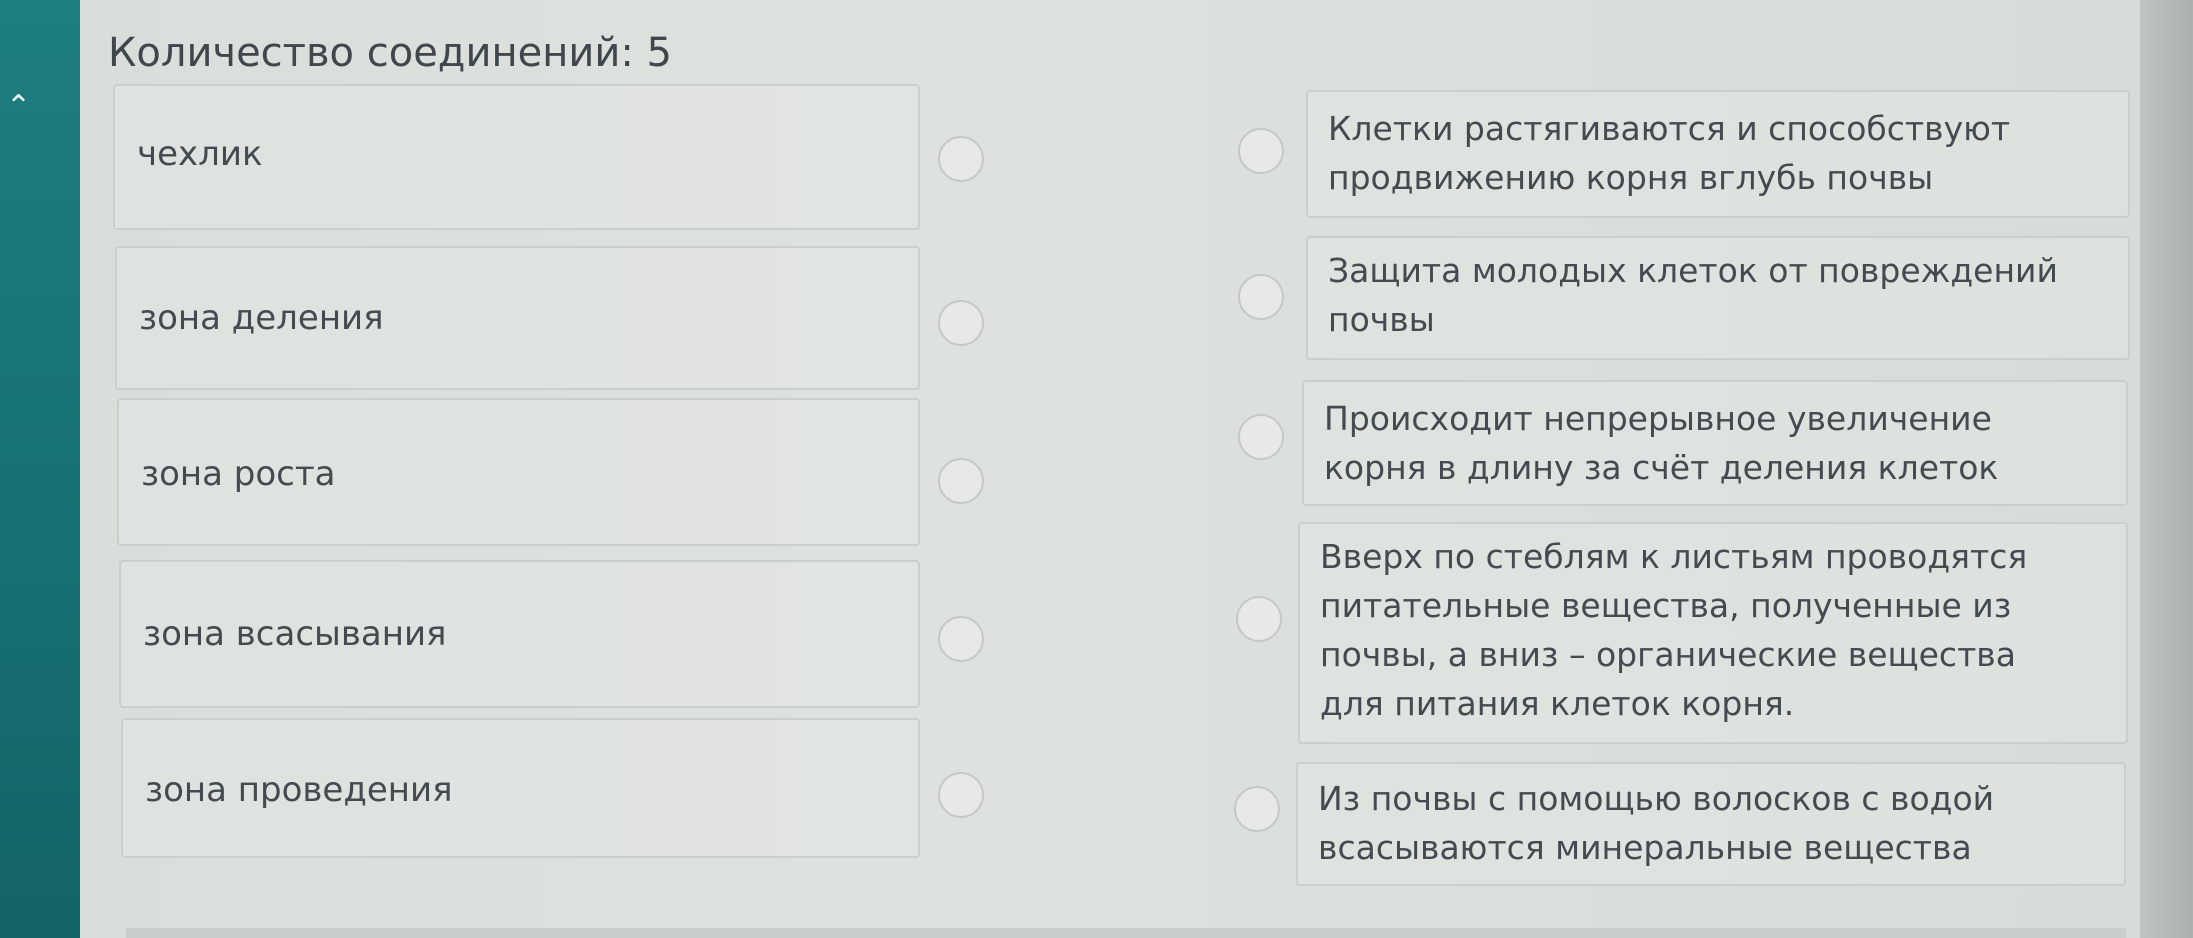 The height and width of the screenshot is (938, 2193). I want to click on left-item-label: зона деления, so click(261, 318).